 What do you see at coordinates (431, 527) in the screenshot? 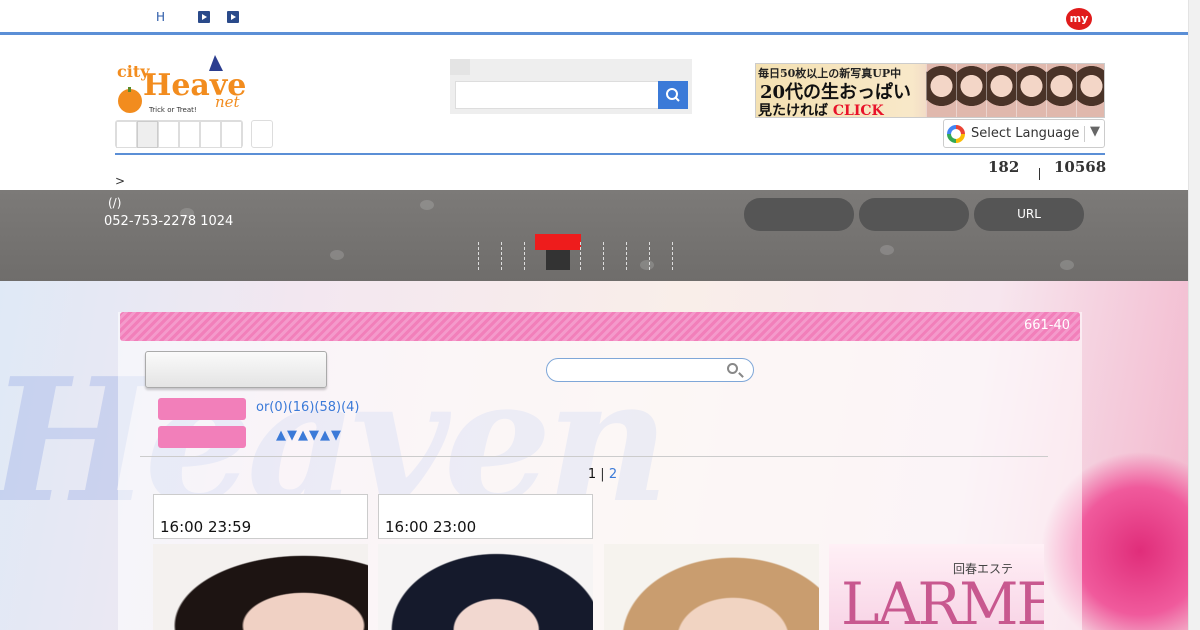
I see `girl-schedule: 16:00 23:00` at bounding box center [431, 527].